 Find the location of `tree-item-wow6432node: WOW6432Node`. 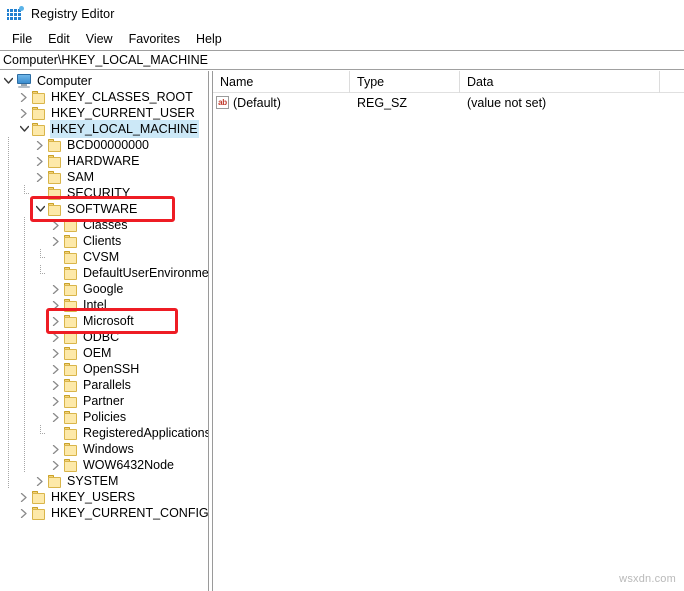

tree-item-wow6432node: WOW6432Node is located at coordinates (104, 465).